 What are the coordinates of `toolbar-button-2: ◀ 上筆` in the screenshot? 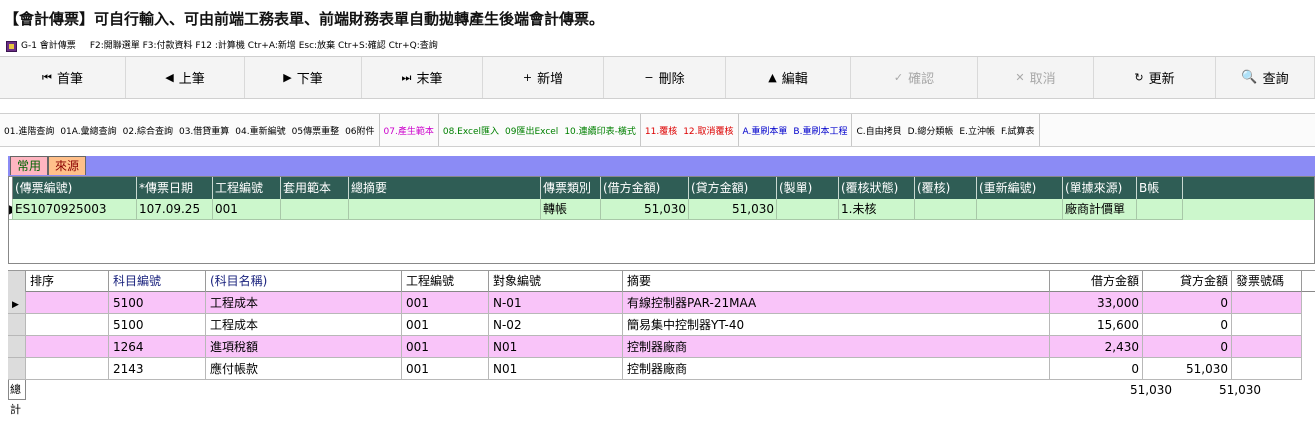 It's located at (185, 77).